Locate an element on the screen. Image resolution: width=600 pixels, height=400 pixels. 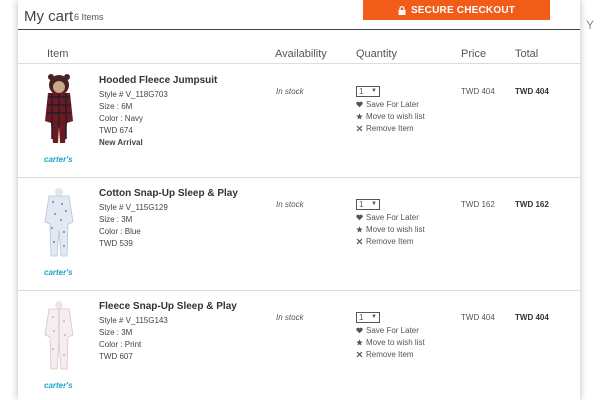
product-color: Color : Navy is located at coordinates (121, 118).